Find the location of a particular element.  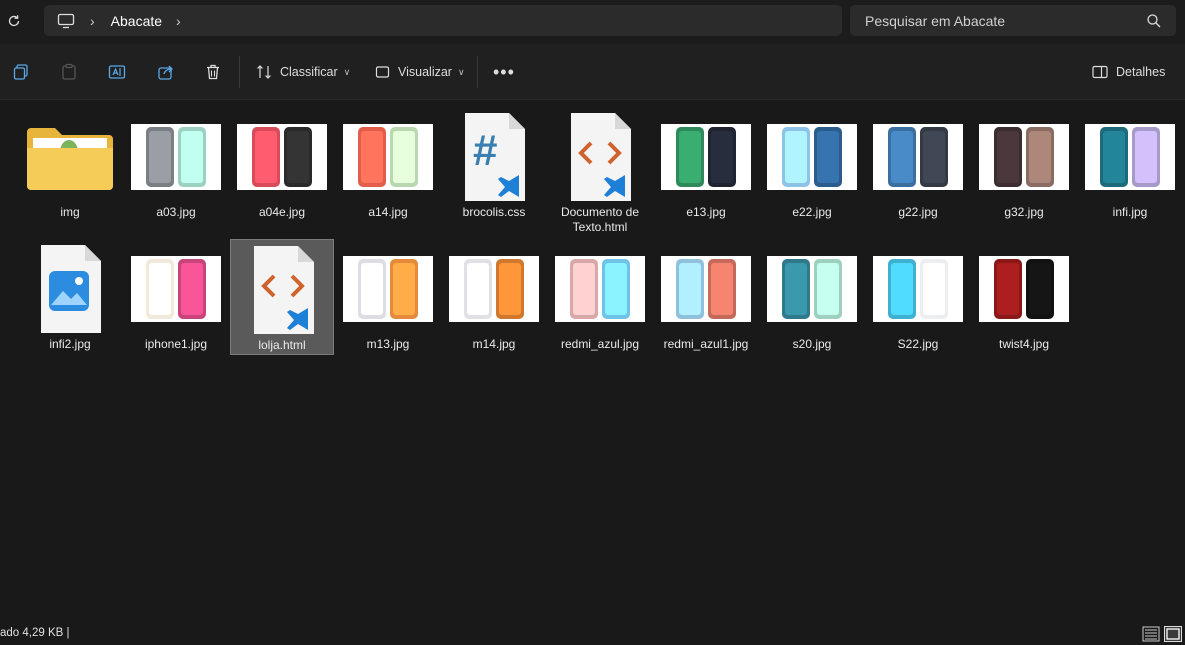

file-item: img is located at coordinates (70, 171).